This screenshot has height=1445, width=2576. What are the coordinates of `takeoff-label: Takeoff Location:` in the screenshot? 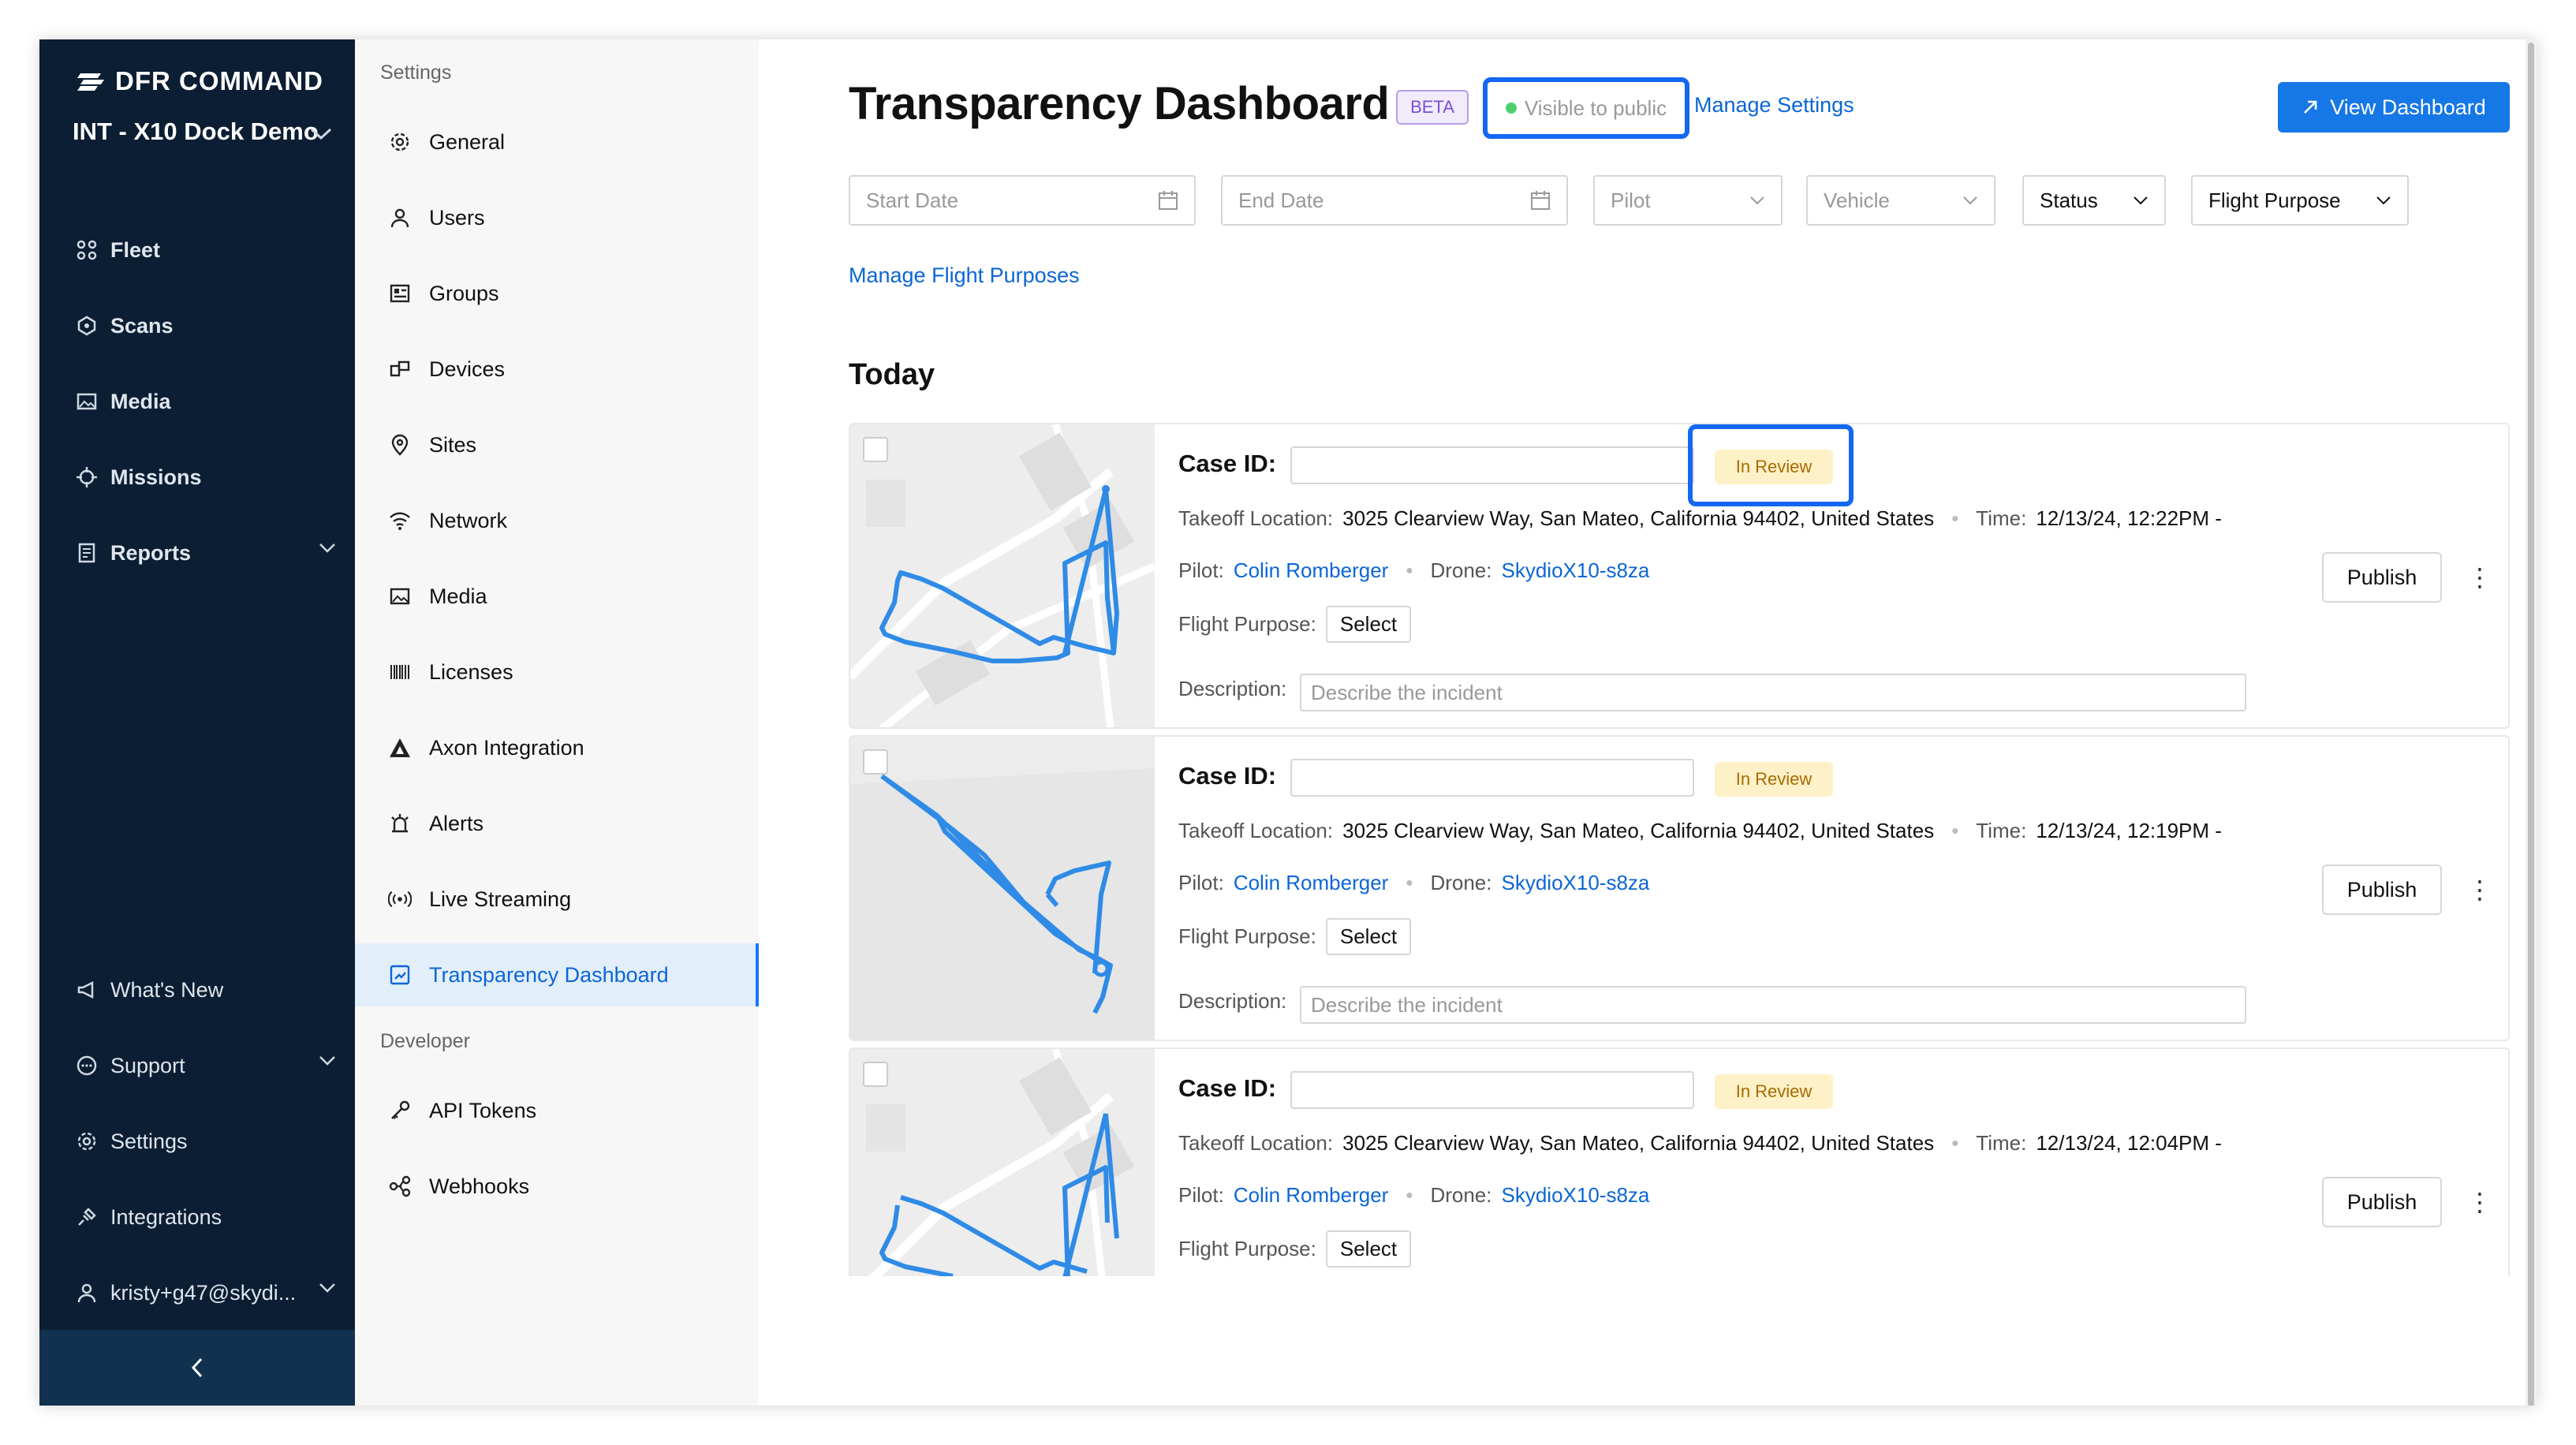 It's located at (1256, 1143).